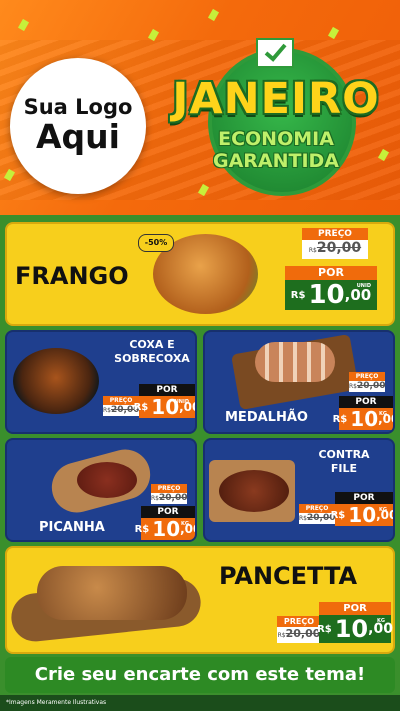 Image resolution: width=400 pixels, height=711 pixels. I want to click on por-label: POR, so click(331, 273).